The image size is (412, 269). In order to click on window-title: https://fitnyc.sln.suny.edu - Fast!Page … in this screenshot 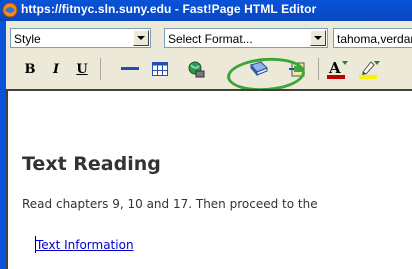, I will do `click(169, 9)`.